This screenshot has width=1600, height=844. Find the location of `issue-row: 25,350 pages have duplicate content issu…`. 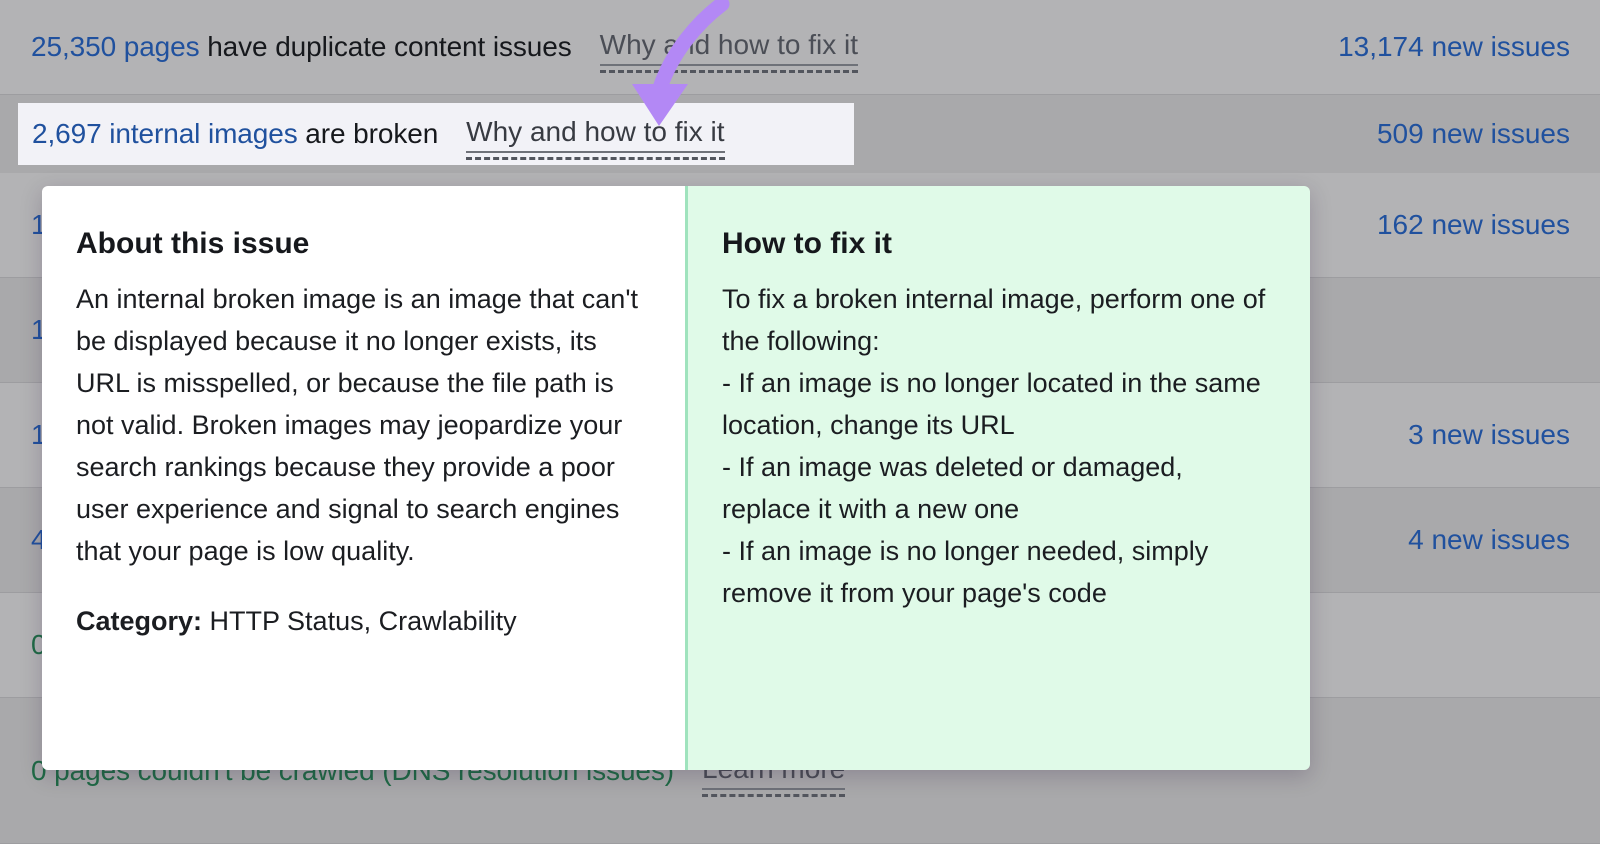

issue-row: 25,350 pages have duplicate content issu… is located at coordinates (800, 47).